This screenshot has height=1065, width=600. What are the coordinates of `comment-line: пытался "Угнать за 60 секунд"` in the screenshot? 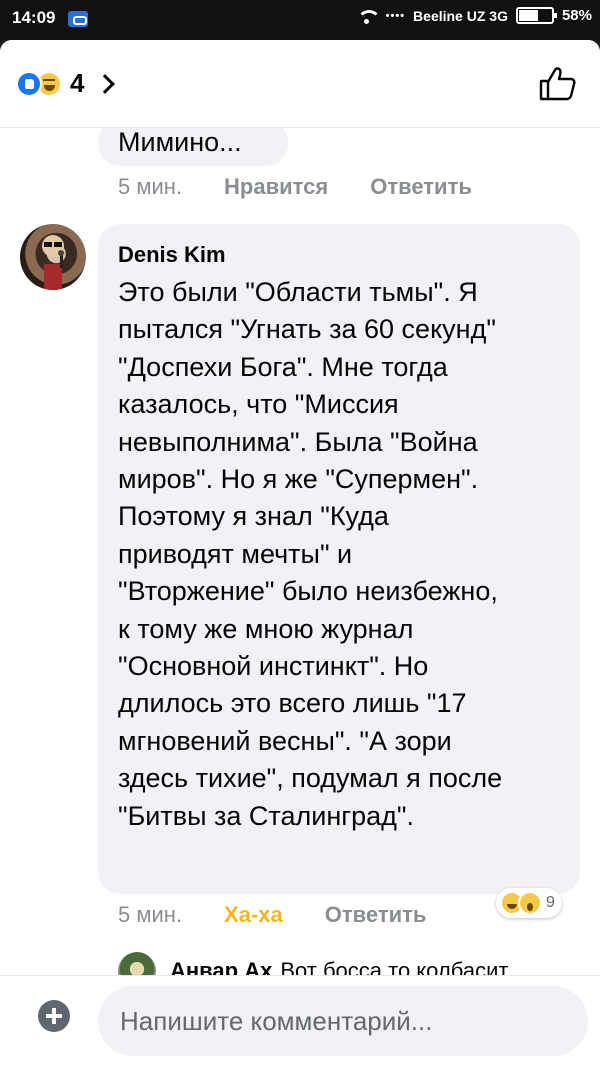 It's located at (307, 329).